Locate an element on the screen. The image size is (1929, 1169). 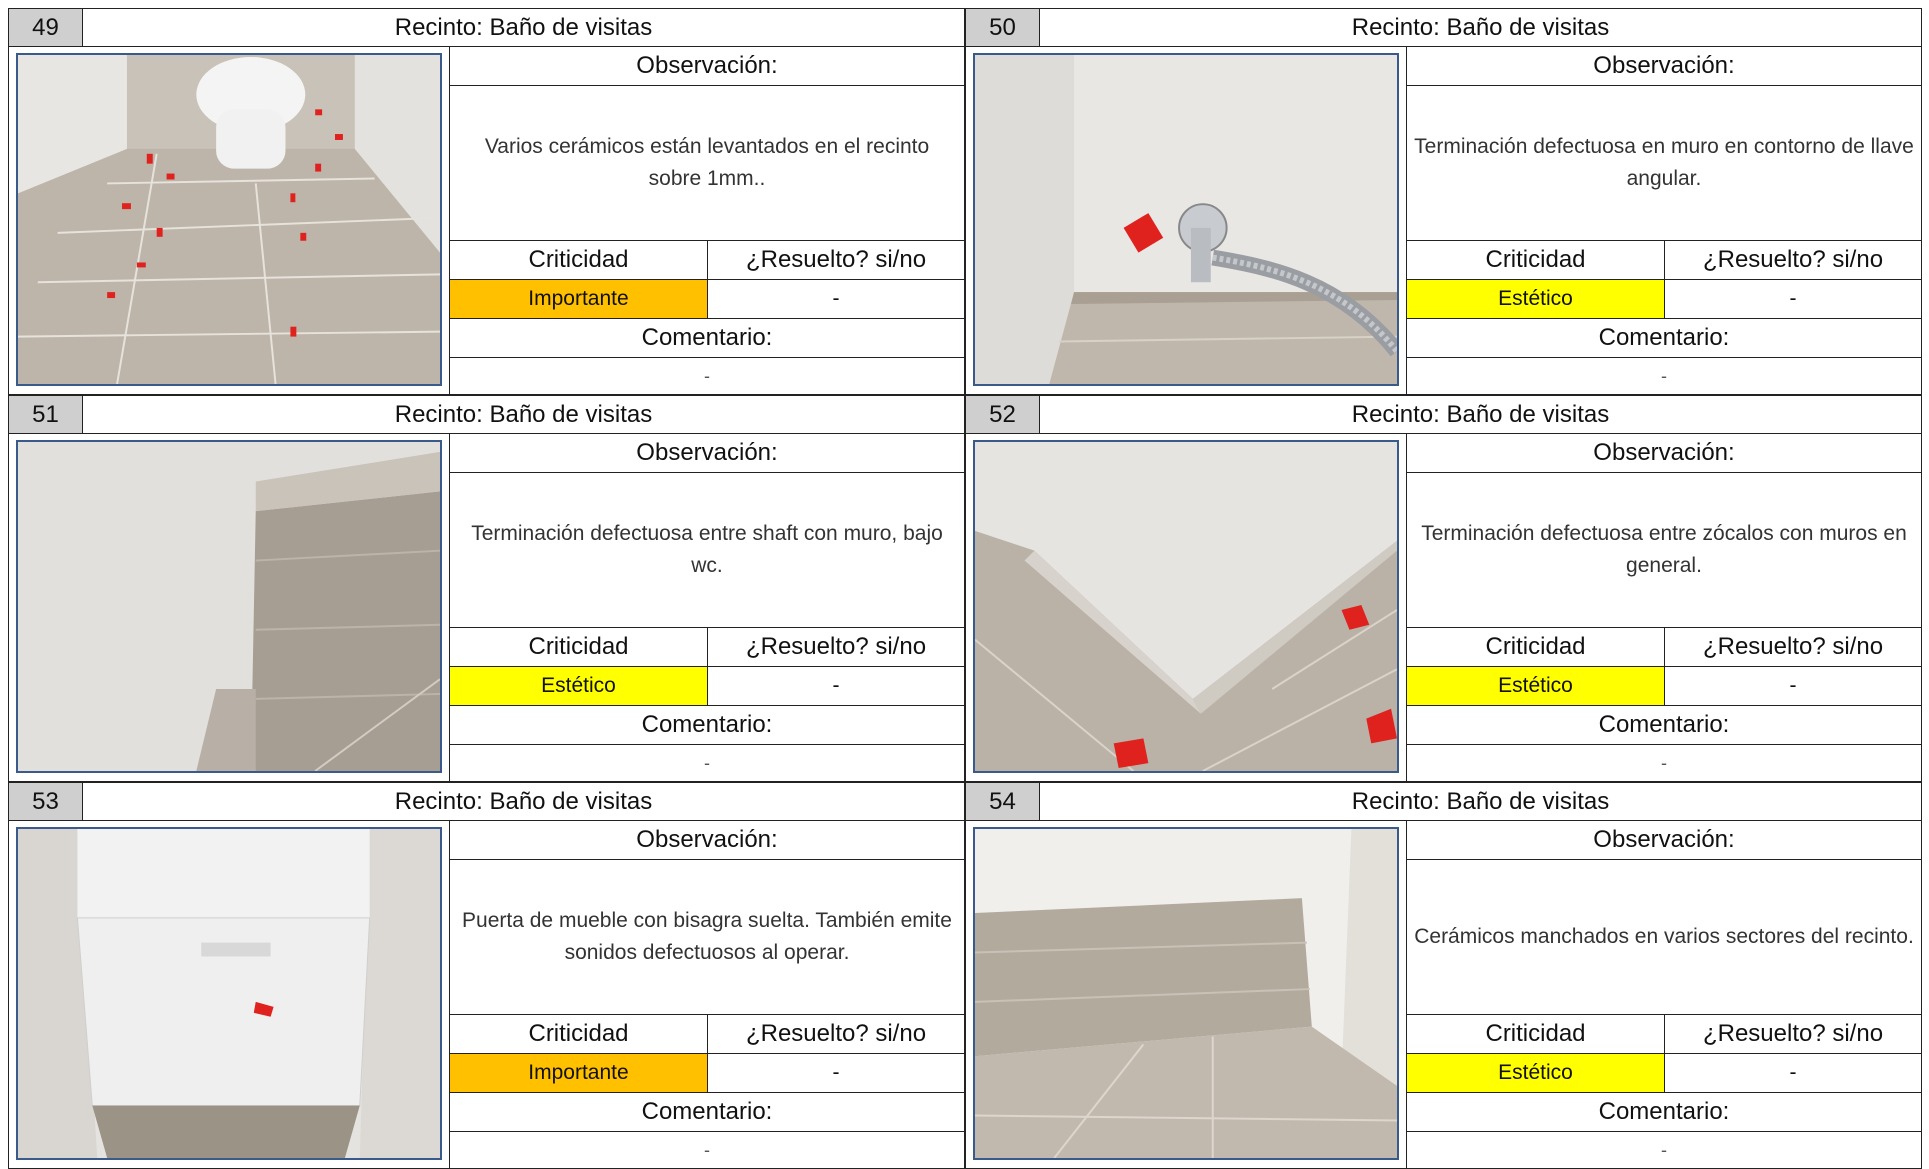
skirting-corner-photo is located at coordinates (1186, 606).